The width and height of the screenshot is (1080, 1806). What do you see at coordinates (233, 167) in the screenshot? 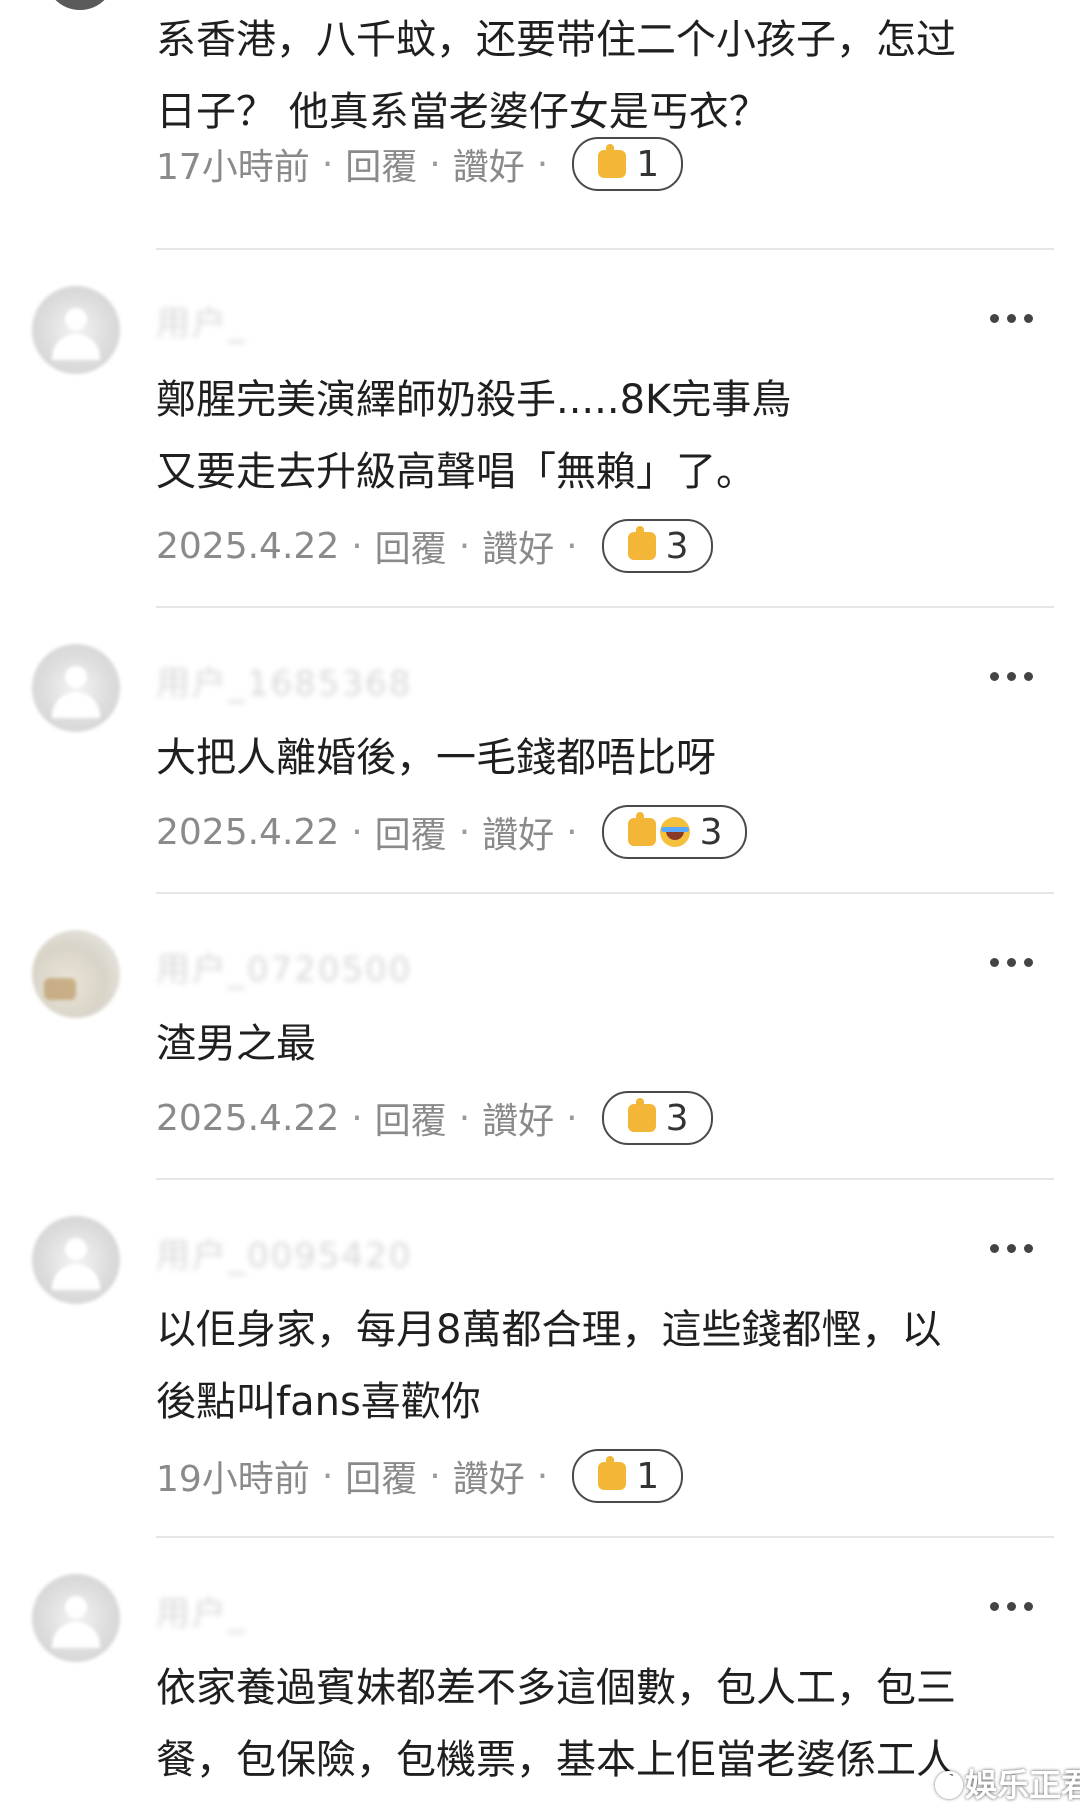
I see `comment-time: 17小時前` at bounding box center [233, 167].